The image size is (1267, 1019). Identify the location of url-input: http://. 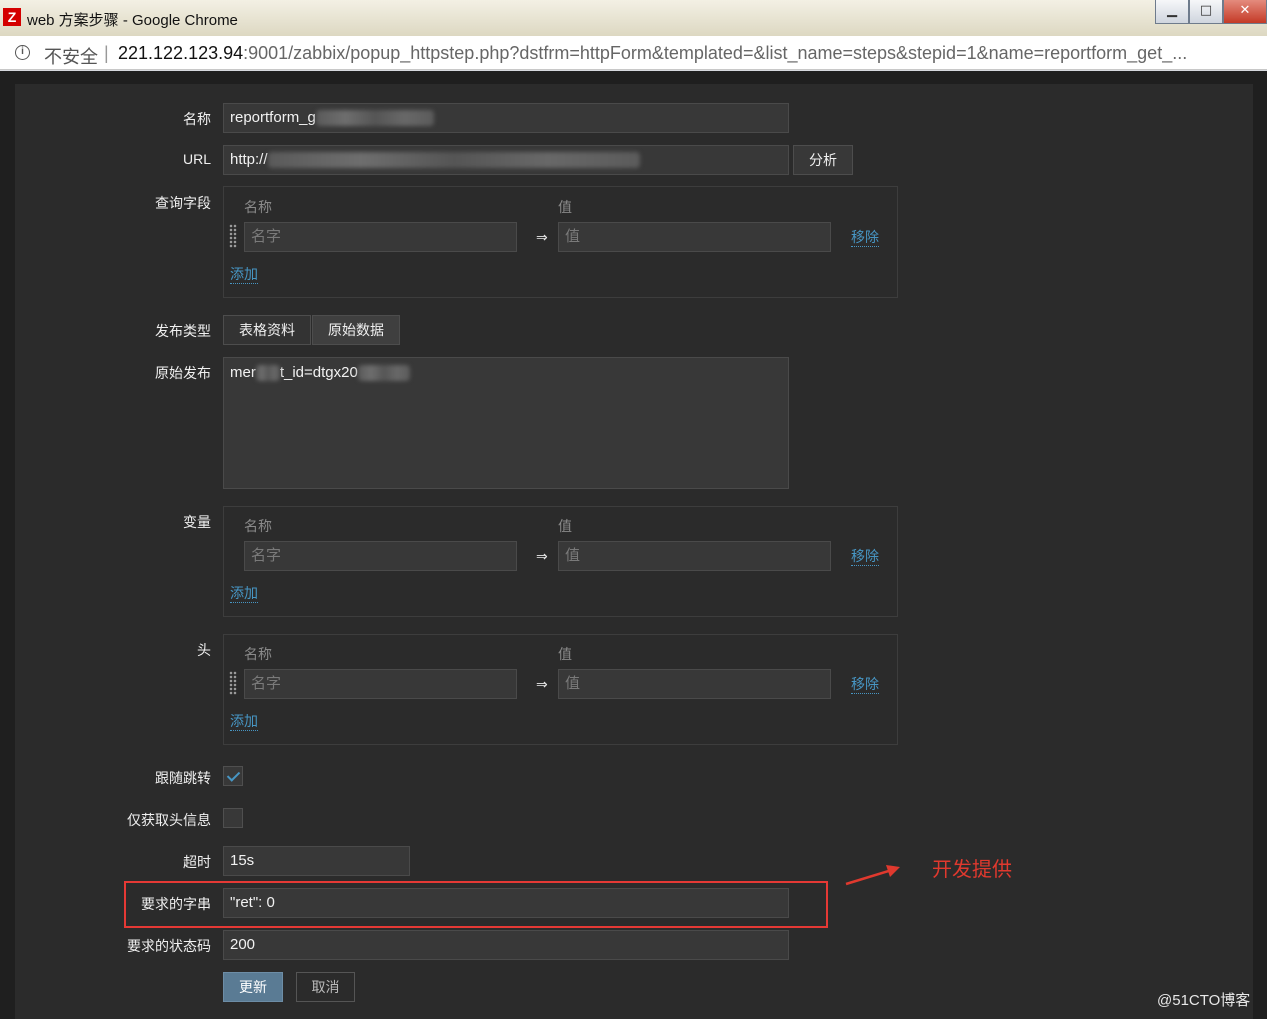
(506, 160).